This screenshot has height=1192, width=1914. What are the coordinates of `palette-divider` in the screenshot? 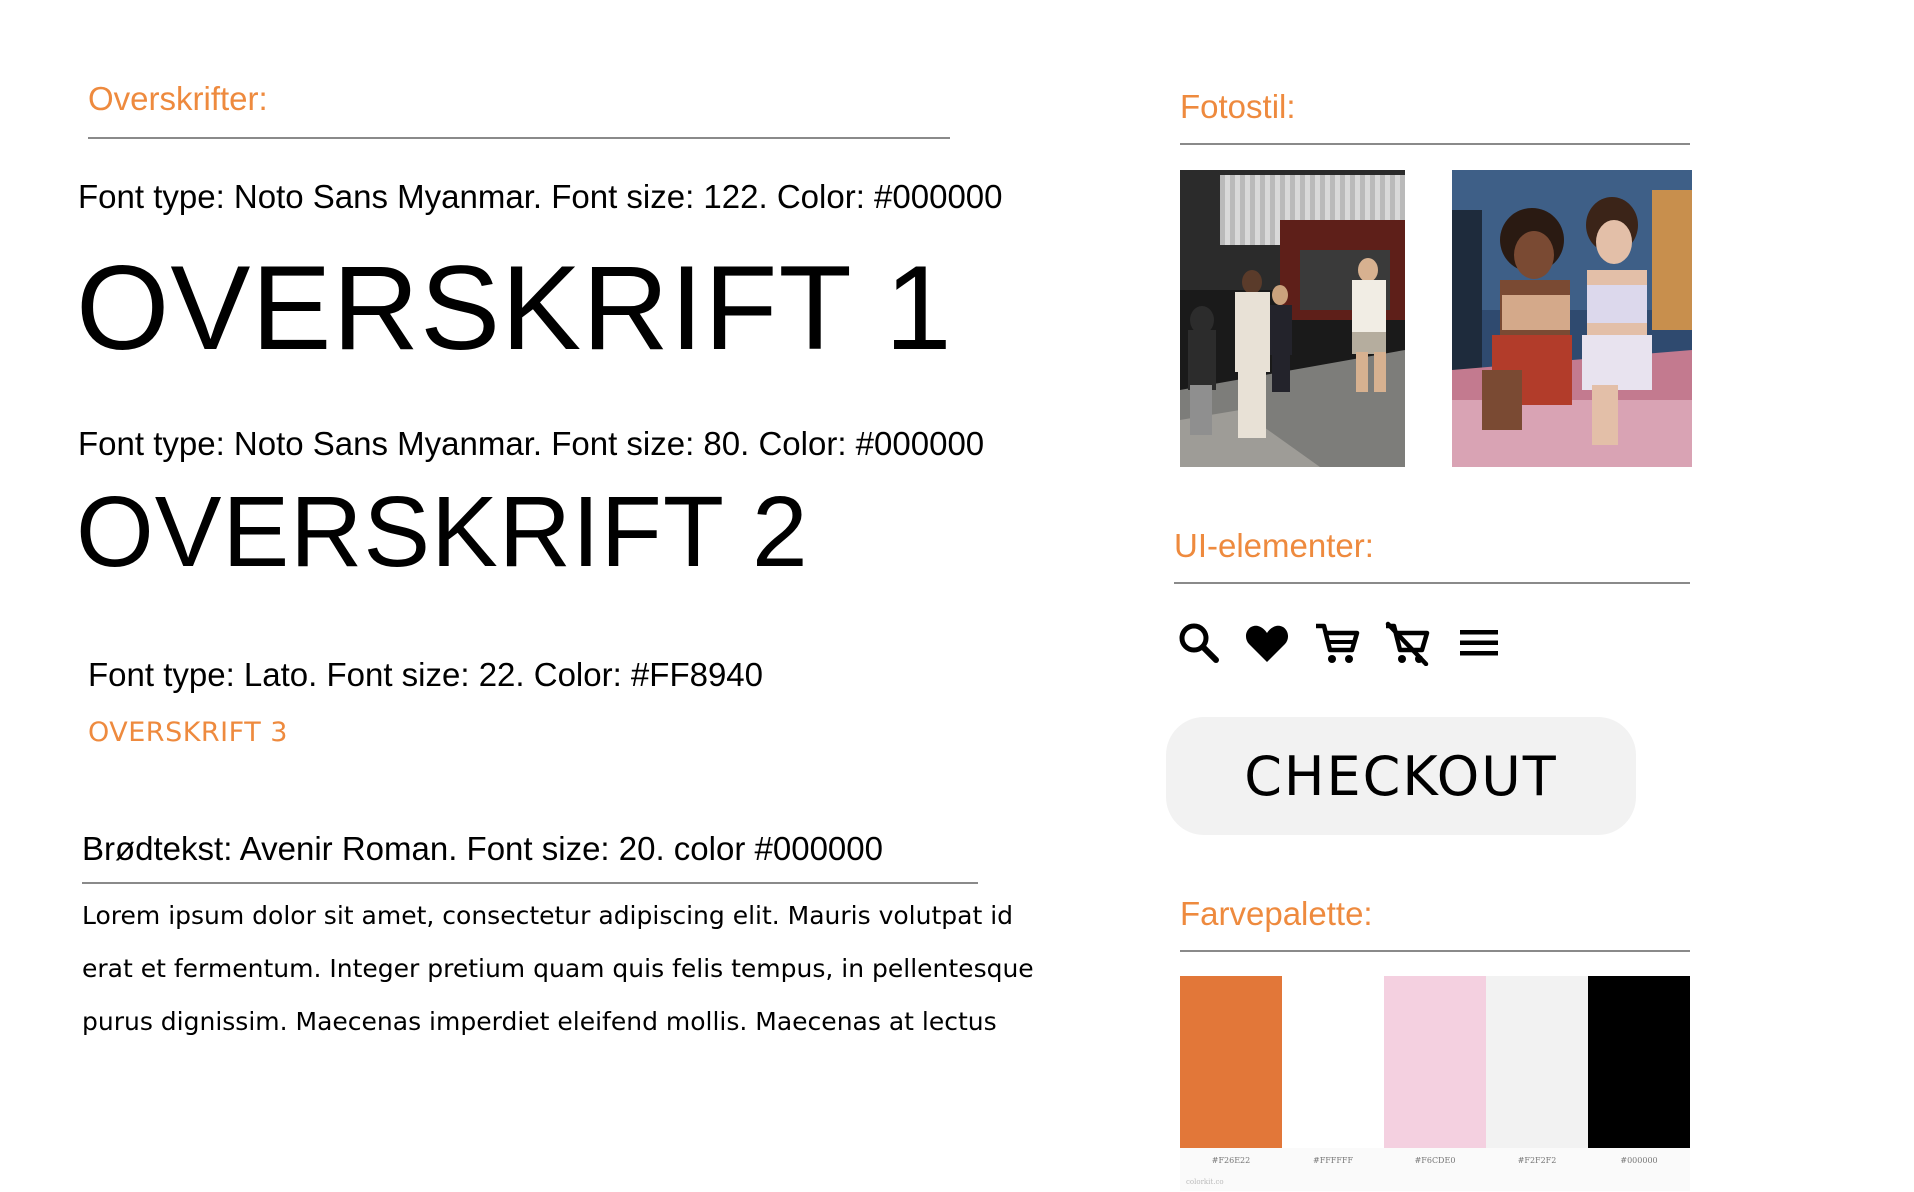 It's located at (1435, 951).